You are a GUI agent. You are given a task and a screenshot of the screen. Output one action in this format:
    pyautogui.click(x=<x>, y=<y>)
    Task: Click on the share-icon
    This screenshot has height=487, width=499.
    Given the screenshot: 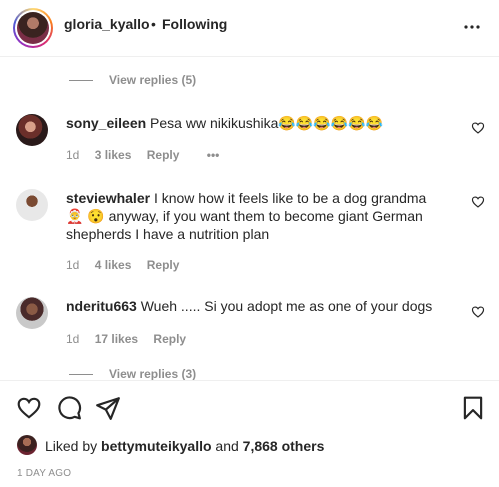 What is the action you would take?
    pyautogui.click(x=108, y=408)
    